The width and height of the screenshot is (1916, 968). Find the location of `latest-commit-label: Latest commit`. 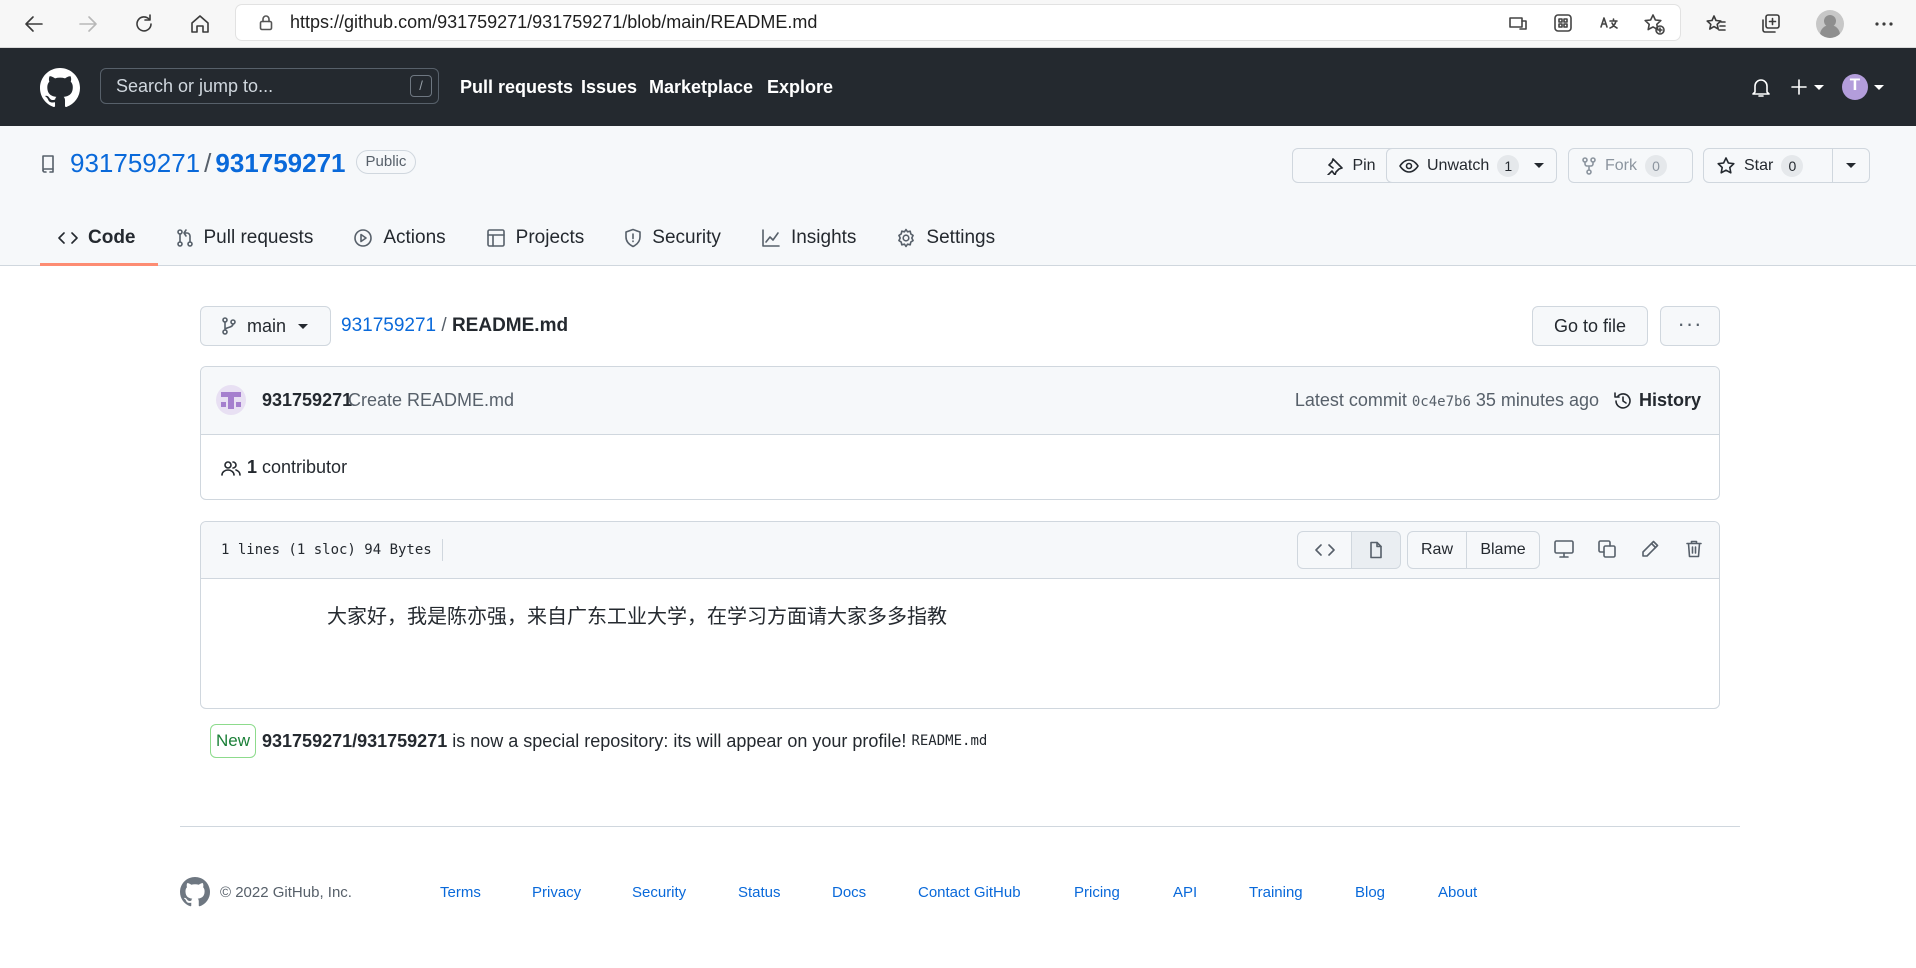

latest-commit-label: Latest commit is located at coordinates (1350, 400).